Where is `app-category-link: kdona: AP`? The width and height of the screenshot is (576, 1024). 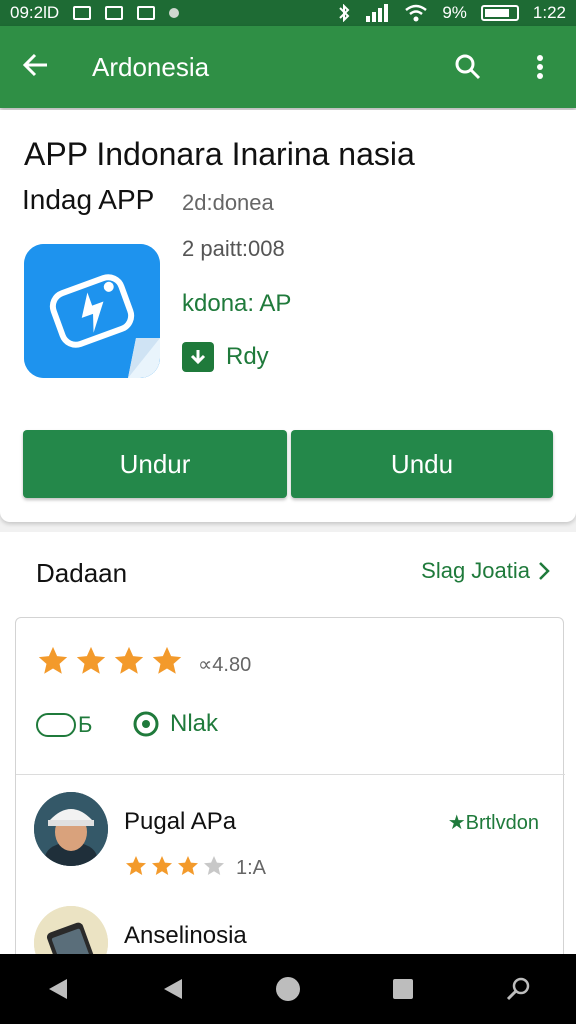
app-category-link: kdona: AP is located at coordinates (236, 304).